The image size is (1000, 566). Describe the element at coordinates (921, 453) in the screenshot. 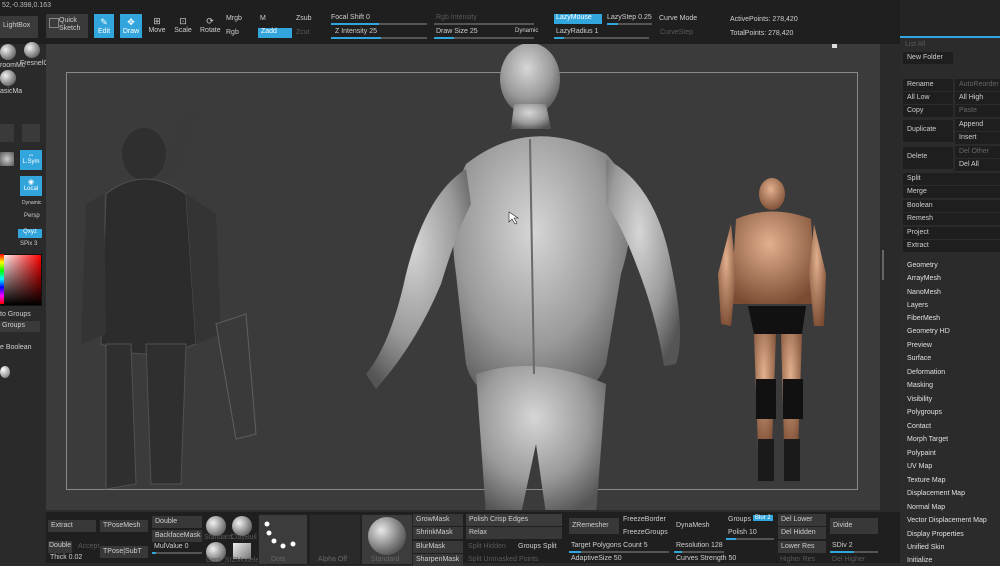

I see `menu-polypaint: Polypaint` at that location.